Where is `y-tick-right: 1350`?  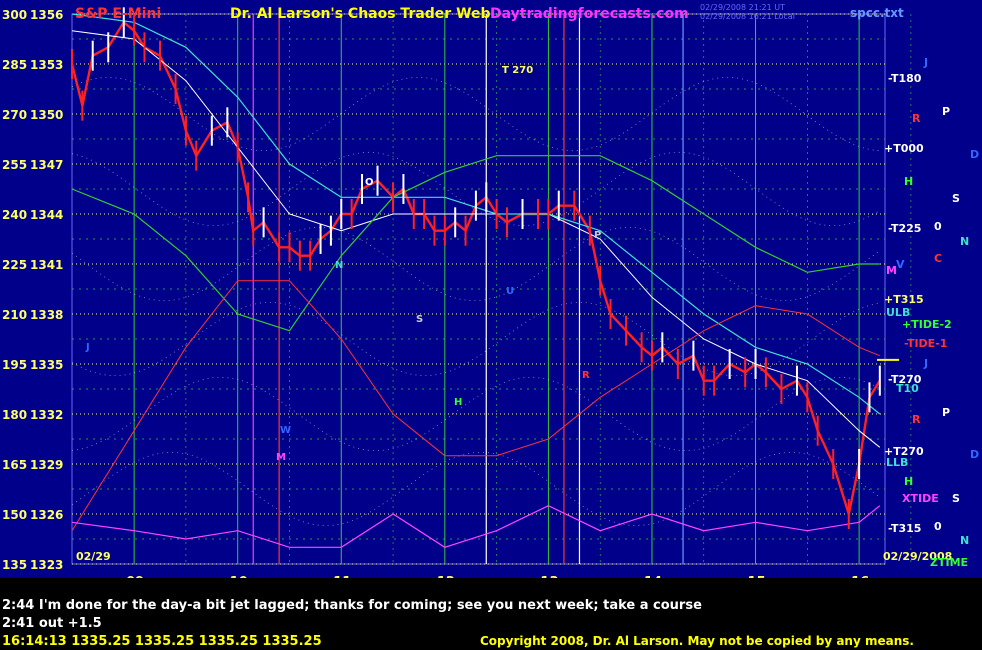
y-tick-right: 1350 is located at coordinates (46, 115).